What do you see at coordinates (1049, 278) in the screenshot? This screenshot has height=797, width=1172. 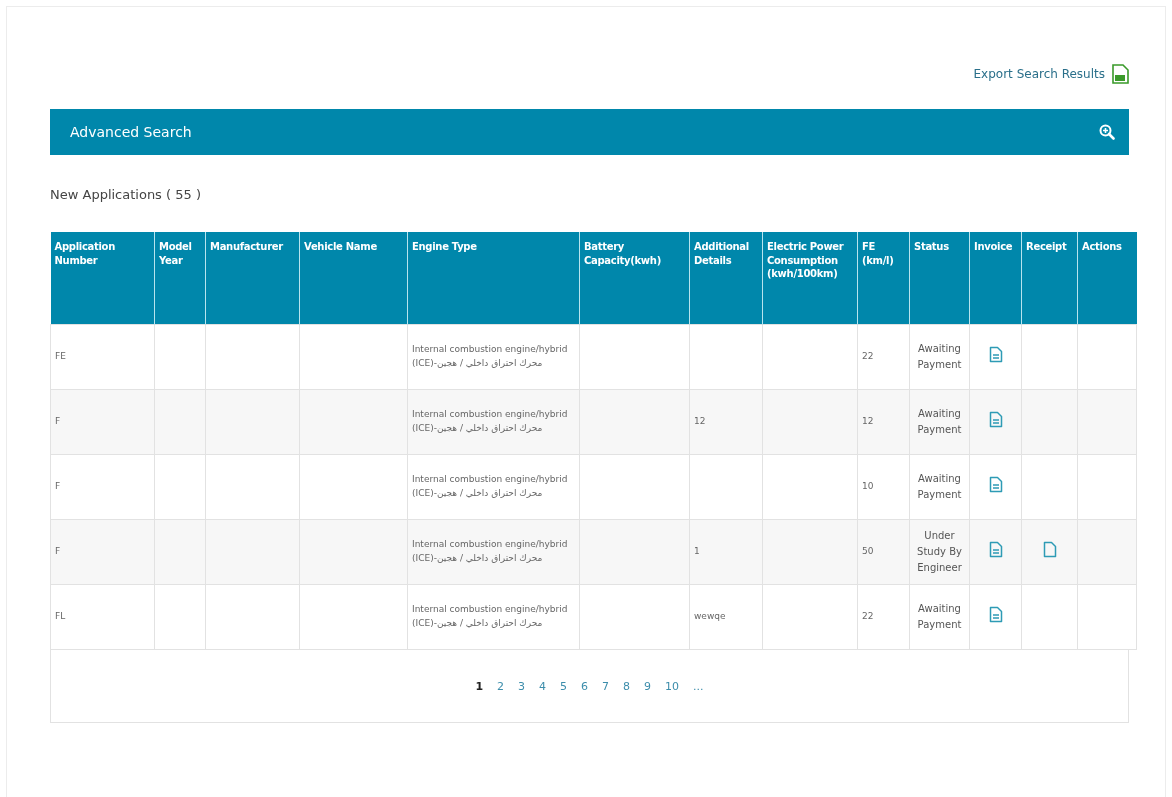 I see `column-header: Receipt` at bounding box center [1049, 278].